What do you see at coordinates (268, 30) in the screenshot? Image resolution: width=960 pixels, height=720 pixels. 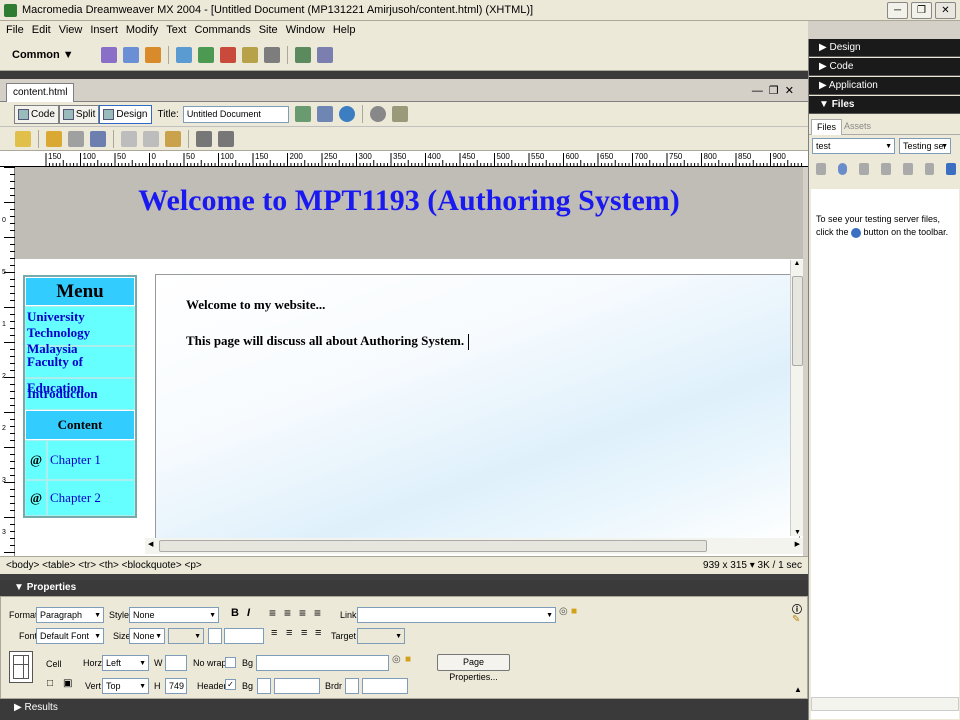 I see `menu-site: Site` at bounding box center [268, 30].